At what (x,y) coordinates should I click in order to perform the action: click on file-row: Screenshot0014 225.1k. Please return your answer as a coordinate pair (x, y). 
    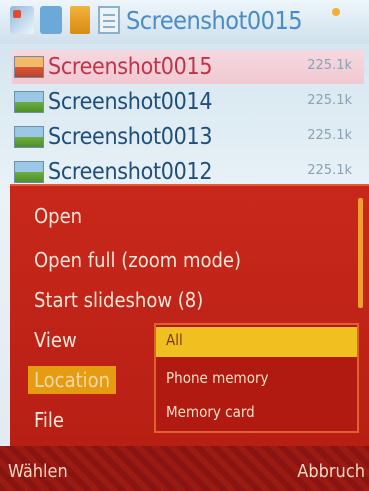
    Looking at the image, I should click on (188, 102).